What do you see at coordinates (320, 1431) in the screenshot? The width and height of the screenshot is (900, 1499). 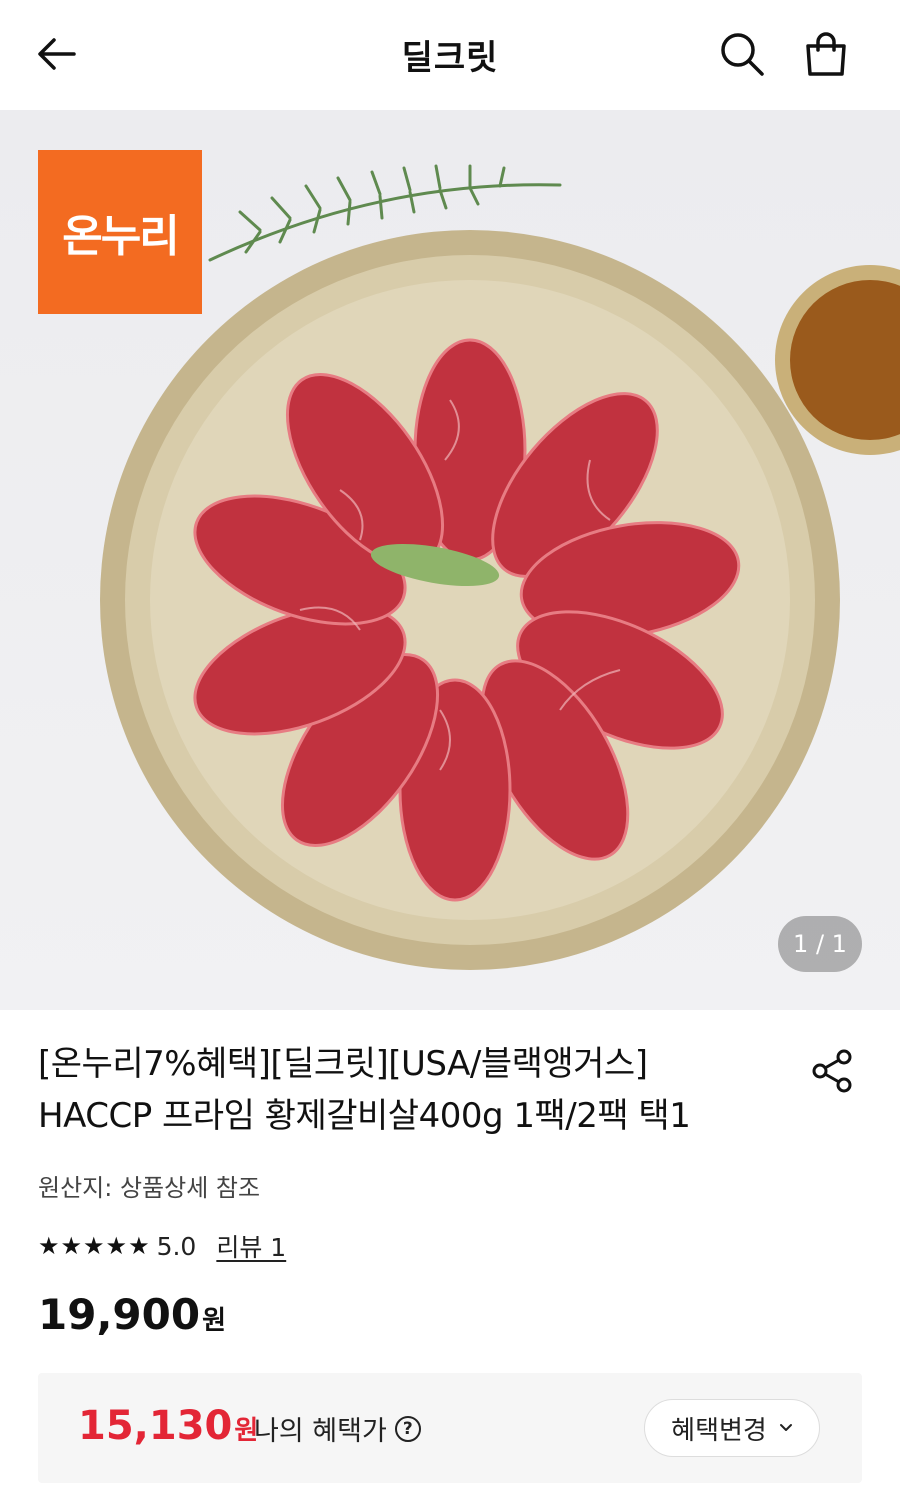 I see `benefit-label-text: 나의 혜택가` at bounding box center [320, 1431].